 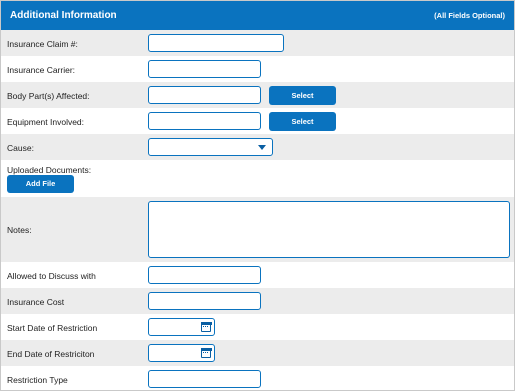 I want to click on row-uploaded-documents: Uploaded Documents:, so click(x=257, y=179).